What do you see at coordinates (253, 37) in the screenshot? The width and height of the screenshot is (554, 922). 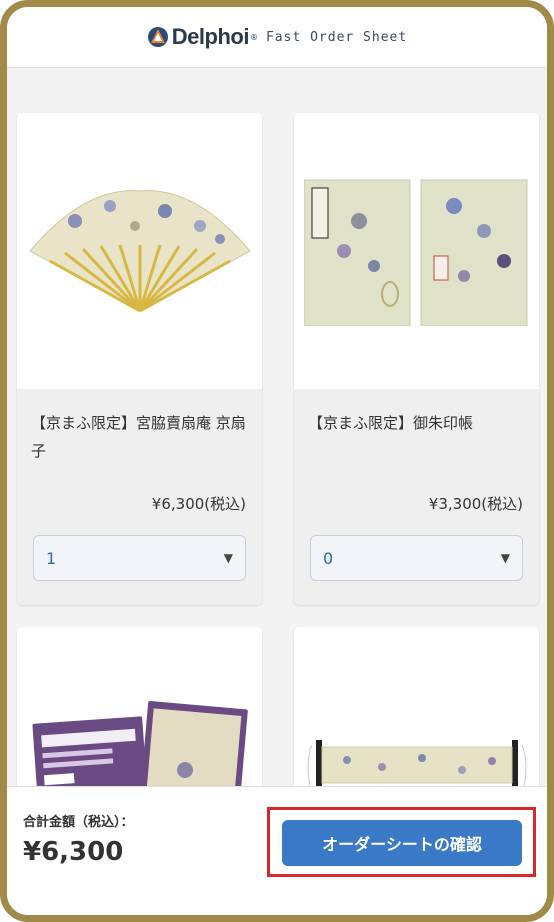 I see `registered-mark: ®` at bounding box center [253, 37].